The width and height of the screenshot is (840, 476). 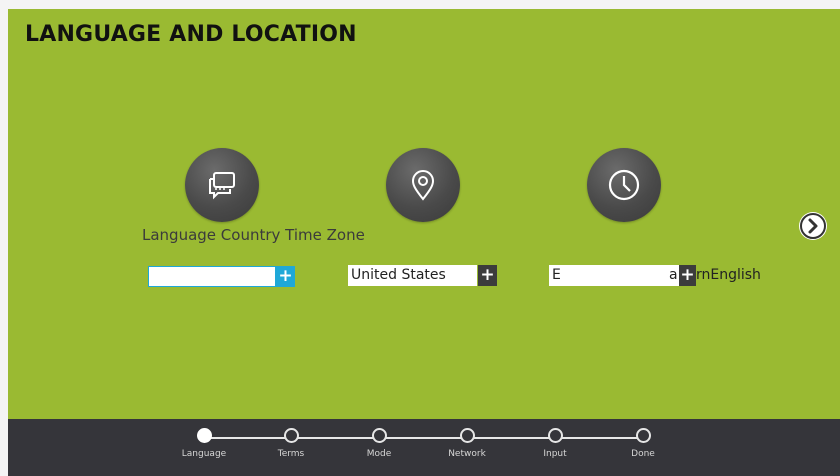 I want to click on step-terms: Terms, so click(x=291, y=443).